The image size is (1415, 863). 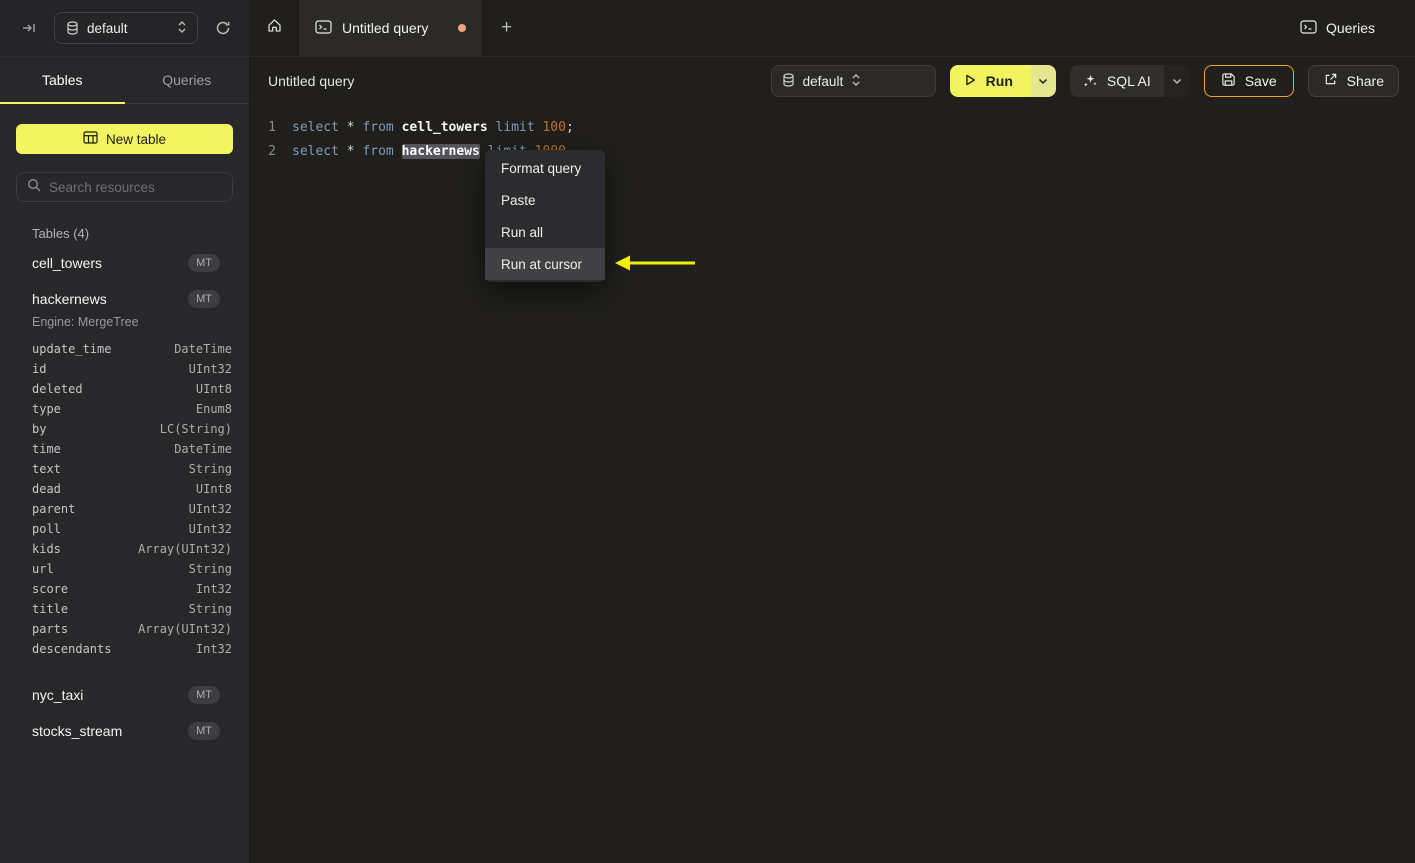 I want to click on query-database-selector: default, so click(x=853, y=81).